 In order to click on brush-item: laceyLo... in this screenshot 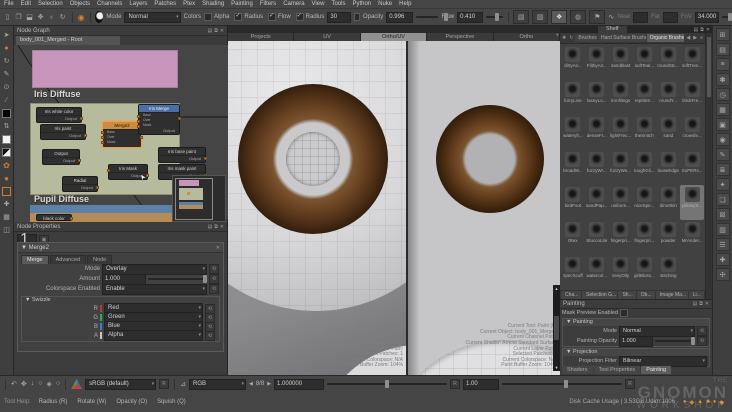, I will do `click(597, 97)`.